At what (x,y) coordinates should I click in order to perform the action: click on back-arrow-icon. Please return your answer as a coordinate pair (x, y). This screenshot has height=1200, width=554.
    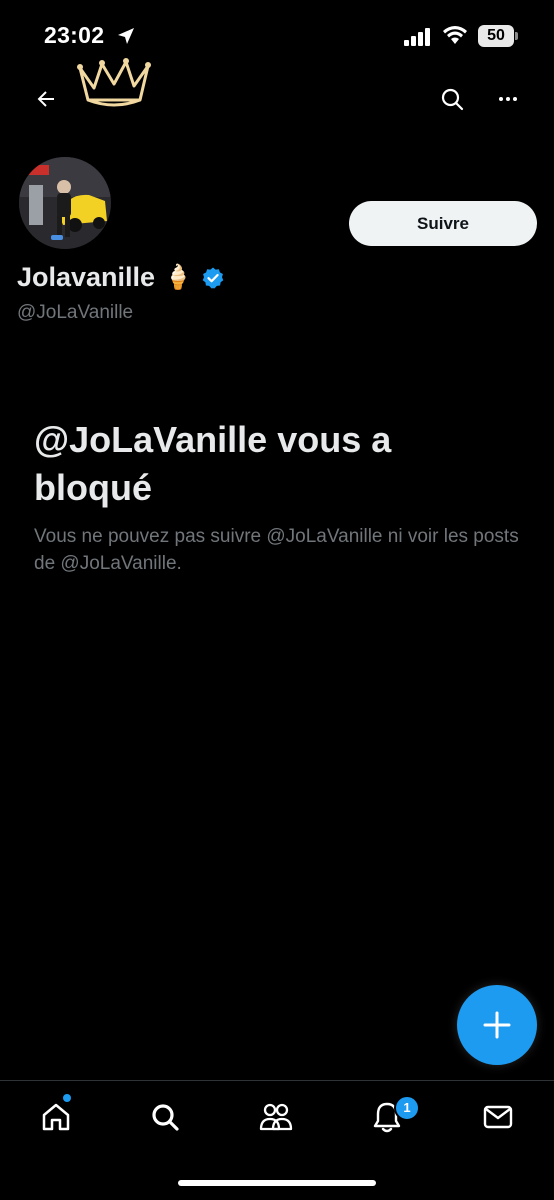
    Looking at the image, I should click on (45, 99).